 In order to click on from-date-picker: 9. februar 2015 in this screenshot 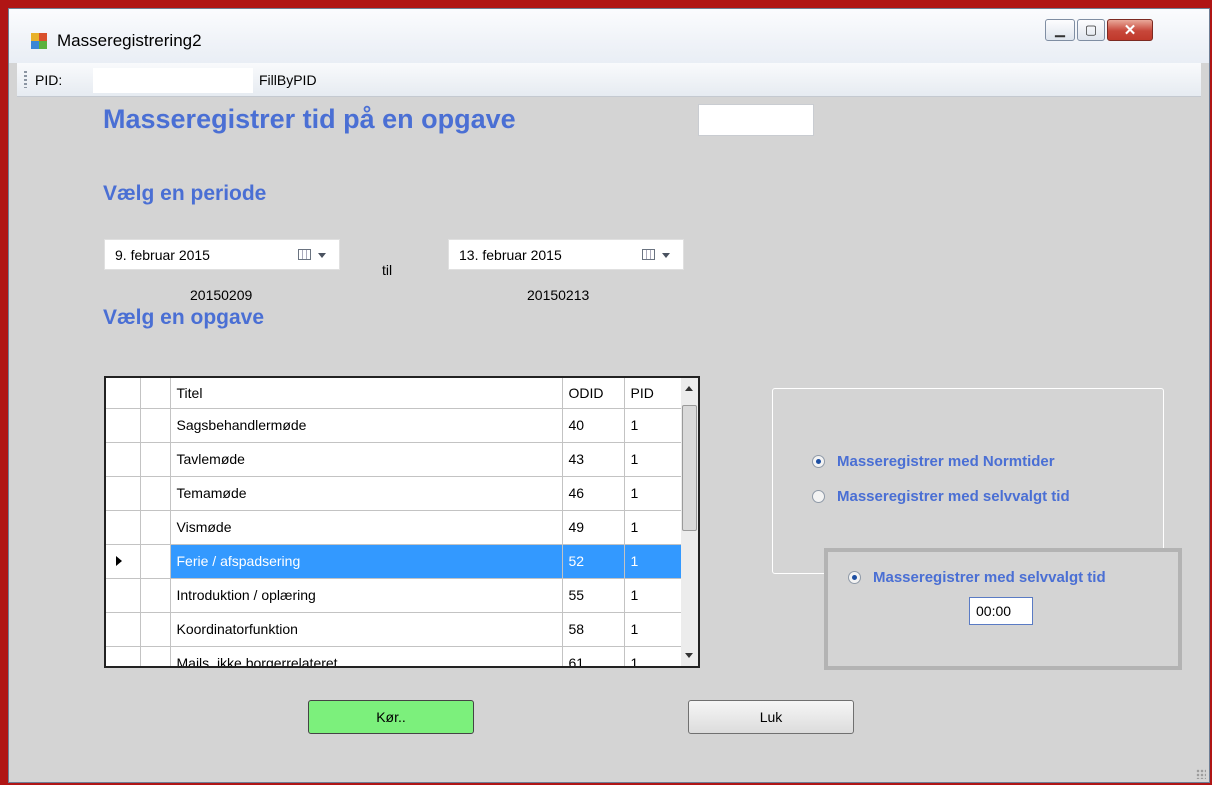, I will do `click(222, 254)`.